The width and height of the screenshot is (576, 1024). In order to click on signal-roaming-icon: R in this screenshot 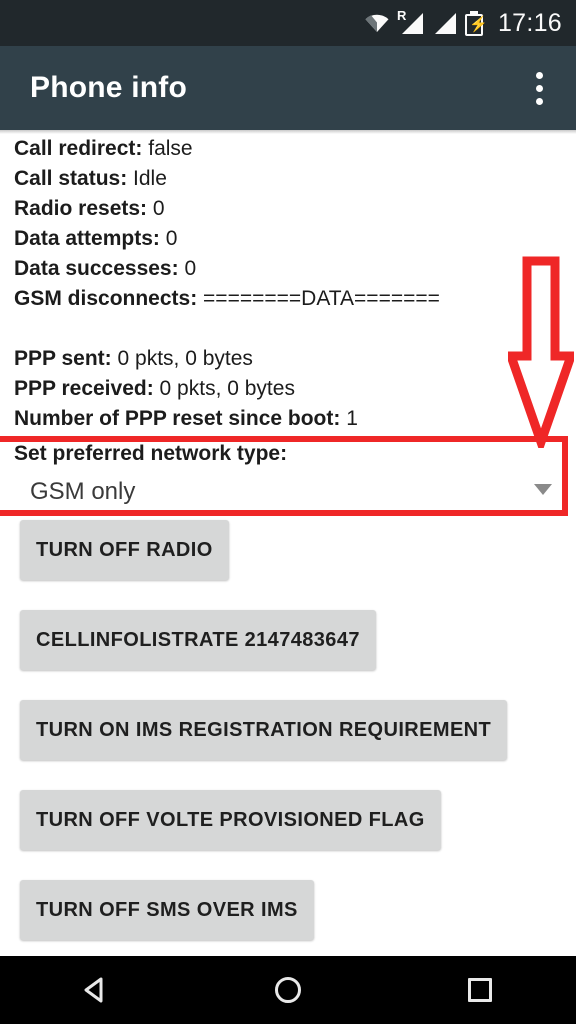, I will do `click(409, 21)`.